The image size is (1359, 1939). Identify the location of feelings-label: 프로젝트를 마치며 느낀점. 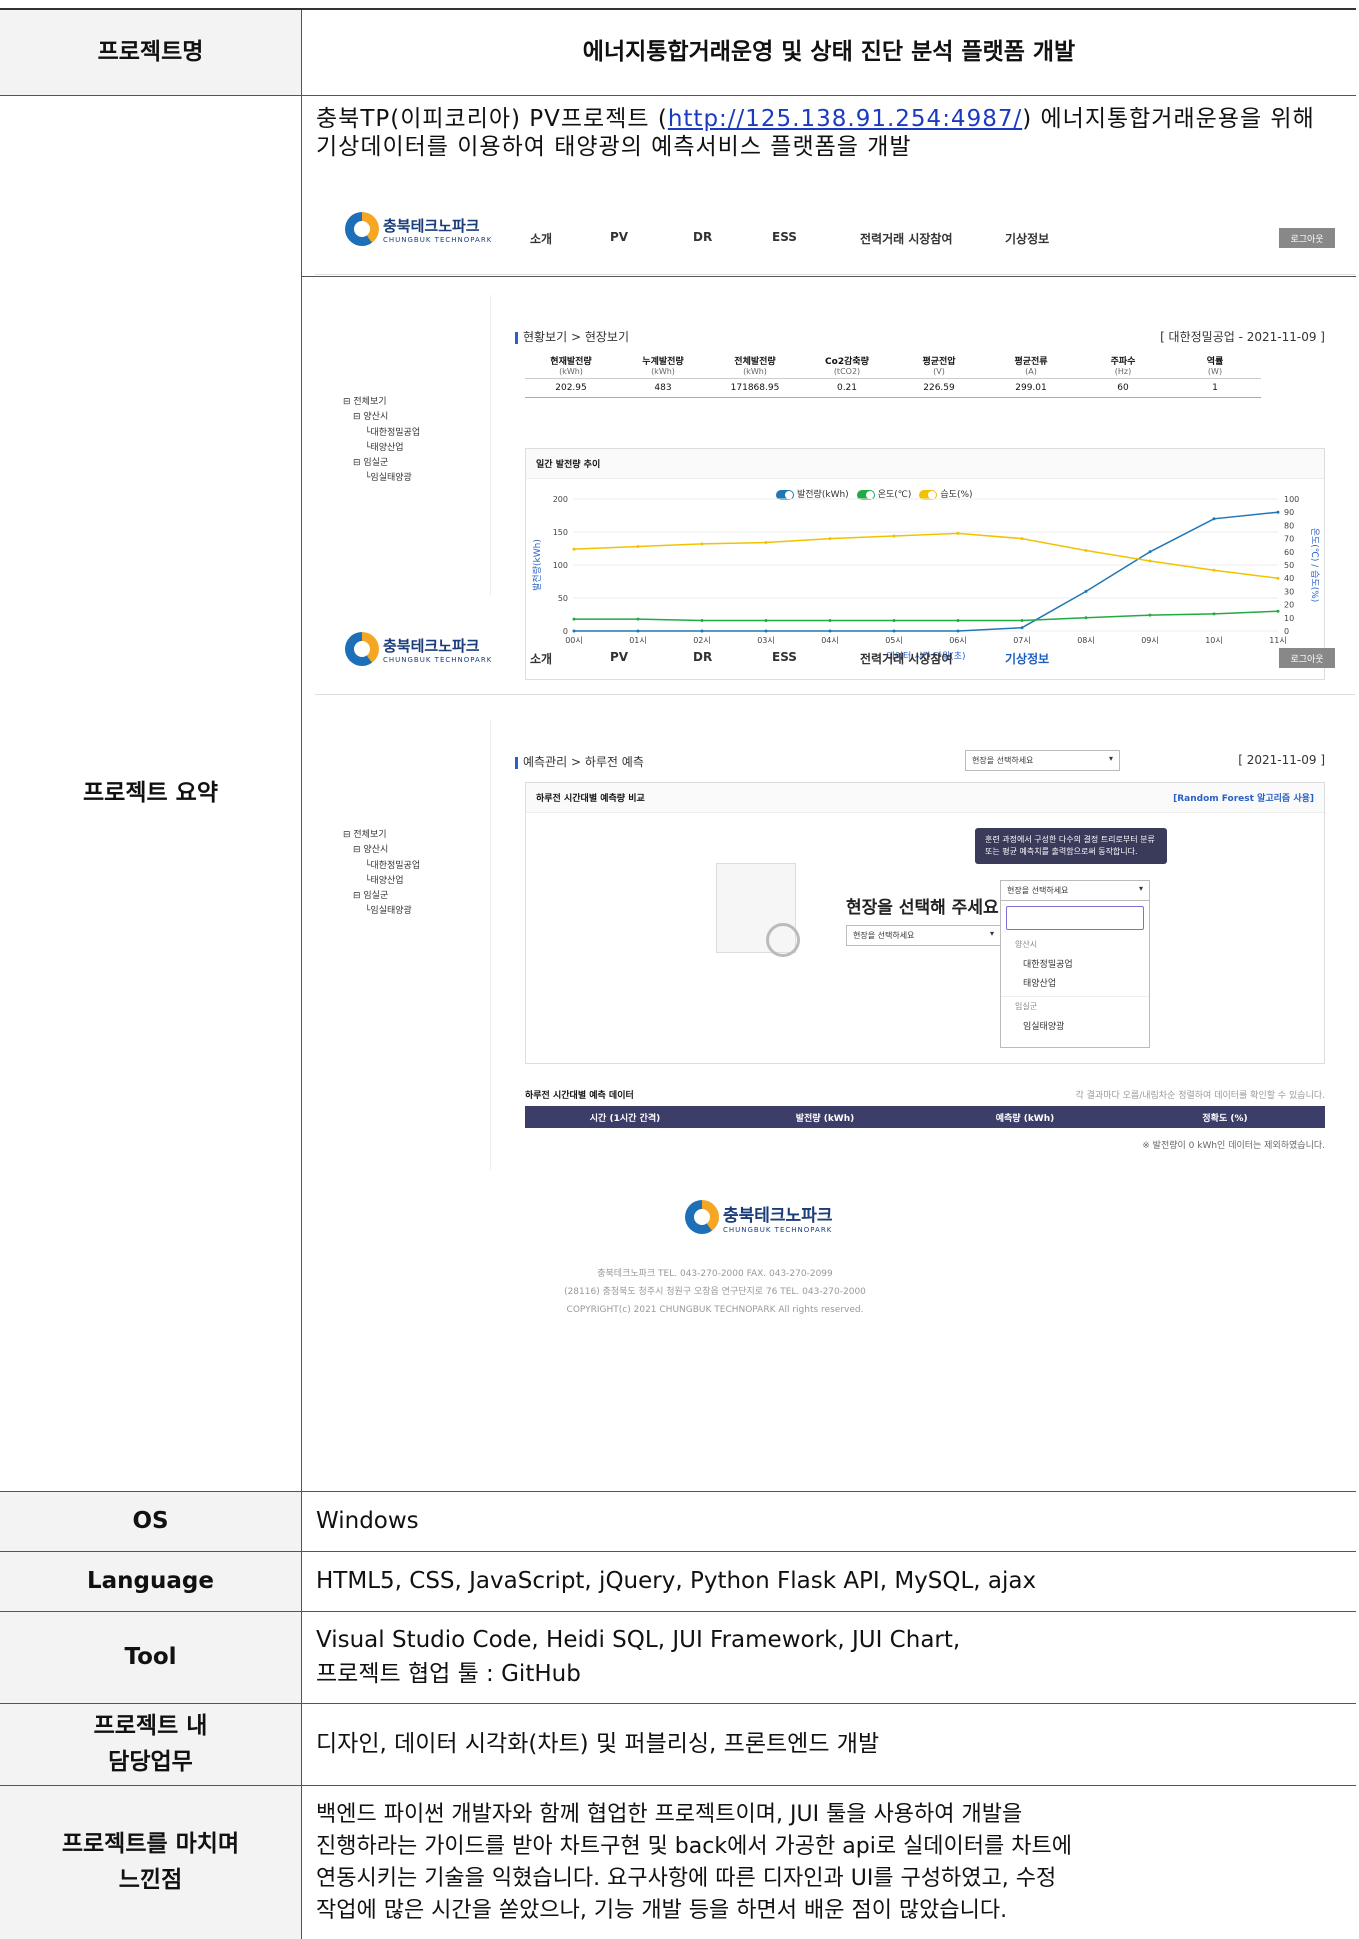
(151, 1862).